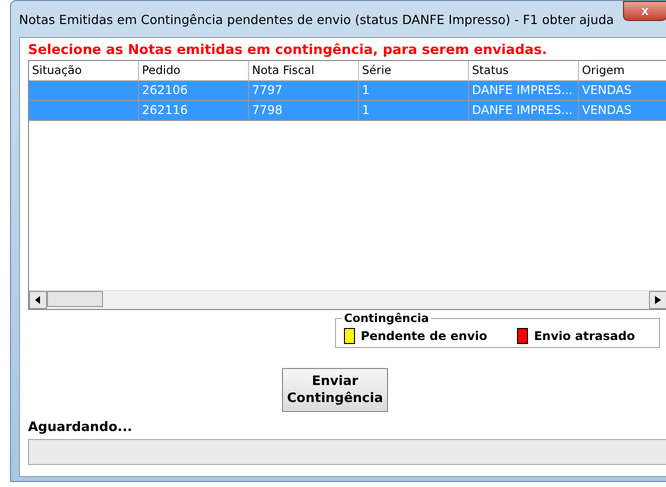  Describe the element at coordinates (424, 336) in the screenshot. I see `legend-label: Pendente de envio` at that location.